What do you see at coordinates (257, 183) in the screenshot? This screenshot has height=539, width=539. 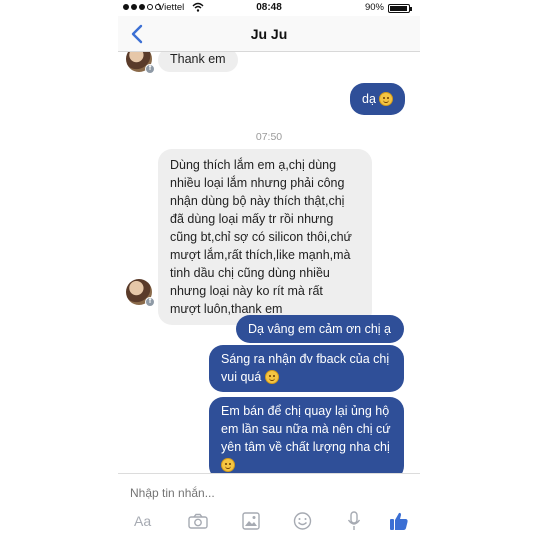 I see `message-line: nhiều loại lắm nhưng phải công` at bounding box center [257, 183].